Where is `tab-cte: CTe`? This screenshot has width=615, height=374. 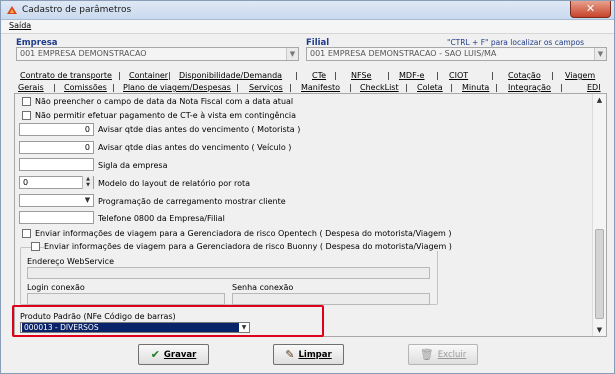
tab-cte: CTe is located at coordinates (319, 75).